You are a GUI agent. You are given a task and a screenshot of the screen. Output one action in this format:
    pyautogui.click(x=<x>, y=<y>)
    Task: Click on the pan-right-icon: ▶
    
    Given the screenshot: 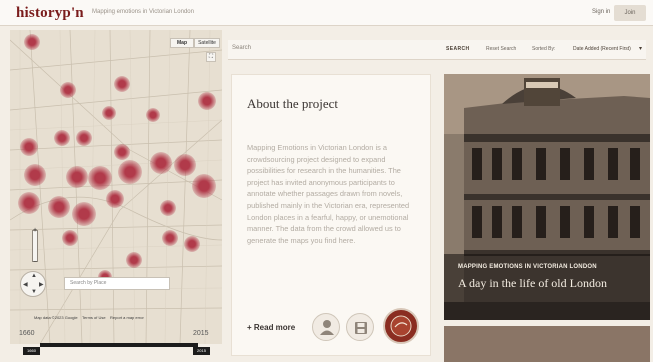 What is the action you would take?
    pyautogui.click(x=41, y=284)
    